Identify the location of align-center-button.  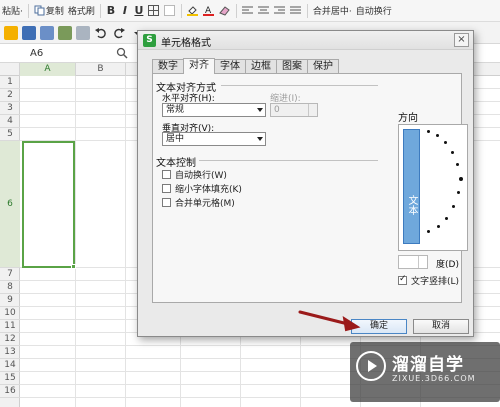
(264, 11).